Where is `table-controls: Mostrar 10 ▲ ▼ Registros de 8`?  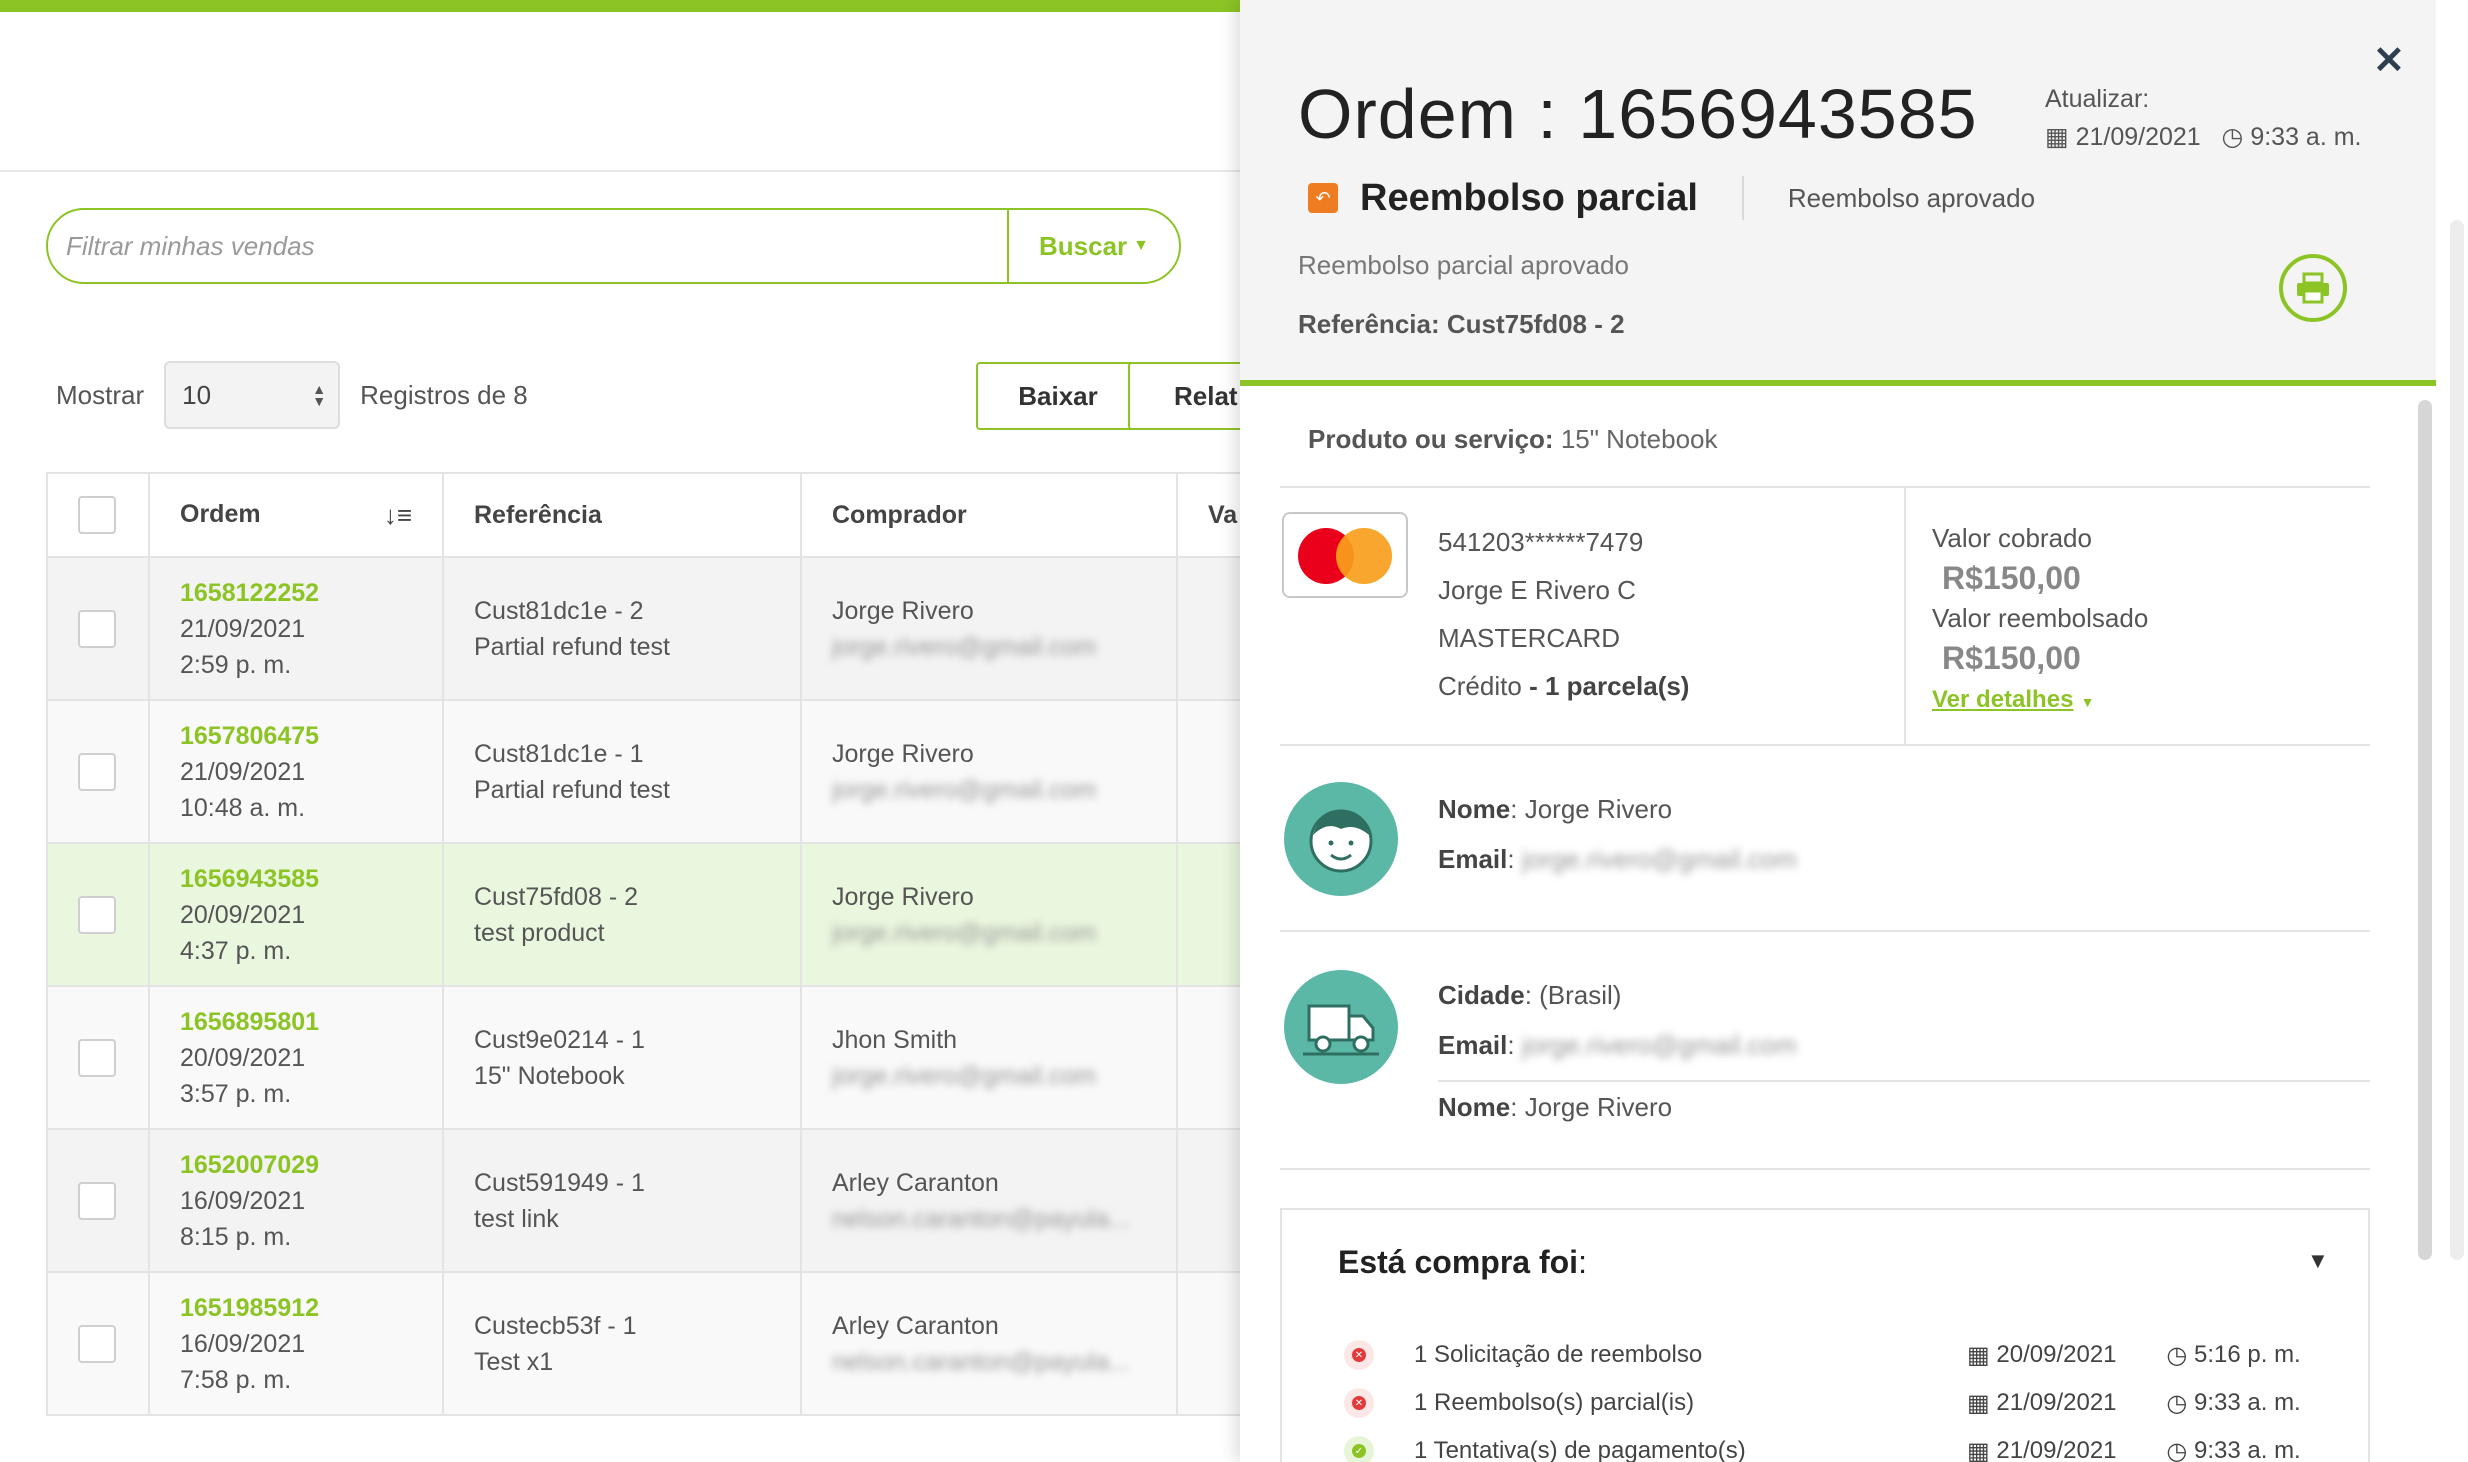
table-controls: Mostrar 10 ▲ ▼ Registros de 8 is located at coordinates (292, 395).